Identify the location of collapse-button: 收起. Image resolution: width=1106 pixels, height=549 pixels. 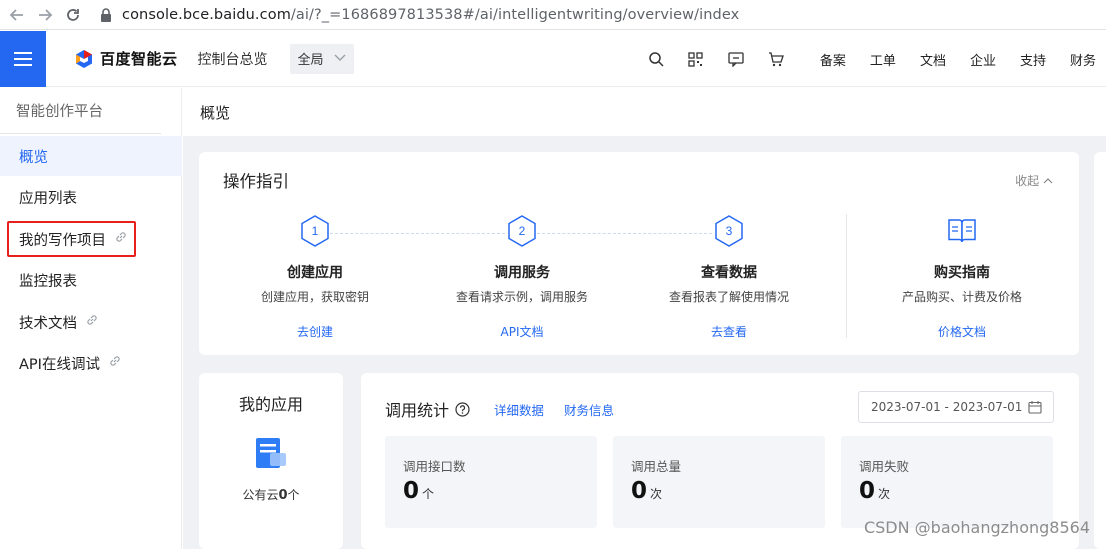
(1034, 180).